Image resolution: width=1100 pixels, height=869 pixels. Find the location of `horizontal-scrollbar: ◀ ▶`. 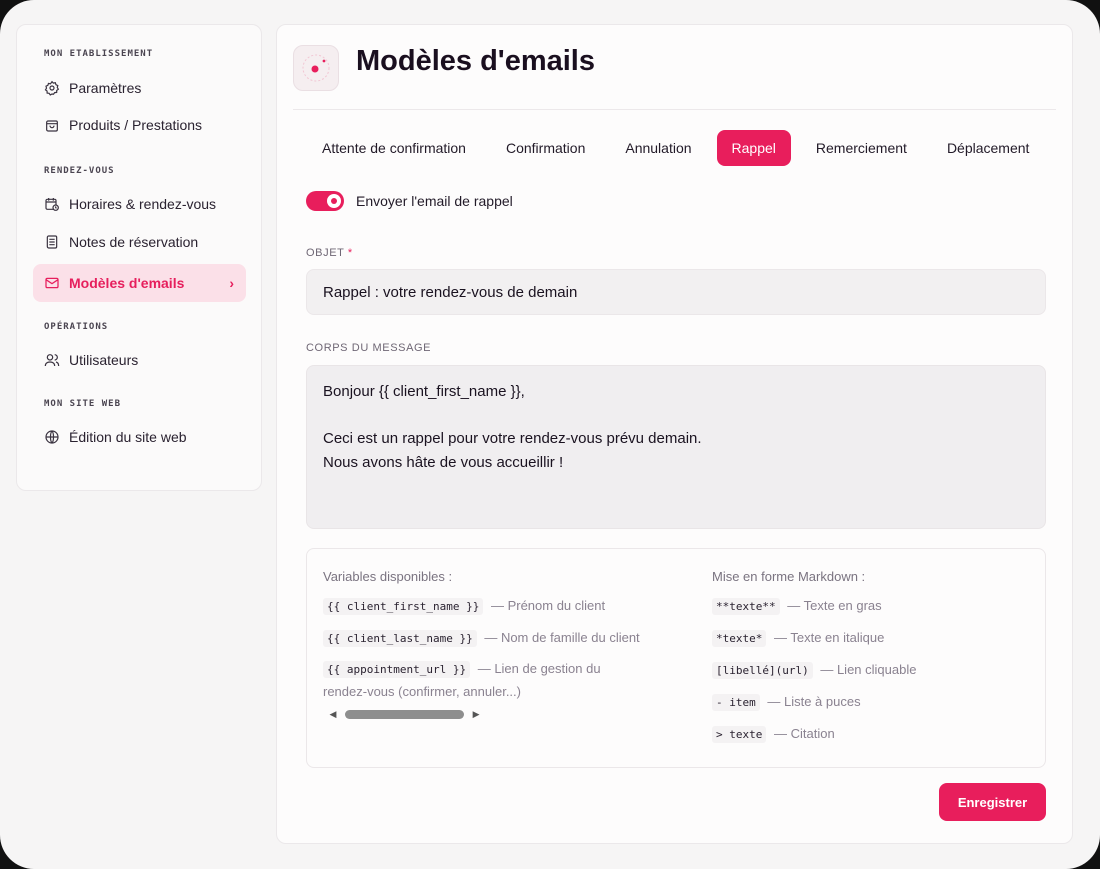

horizontal-scrollbar: ◀ ▶ is located at coordinates (404, 714).